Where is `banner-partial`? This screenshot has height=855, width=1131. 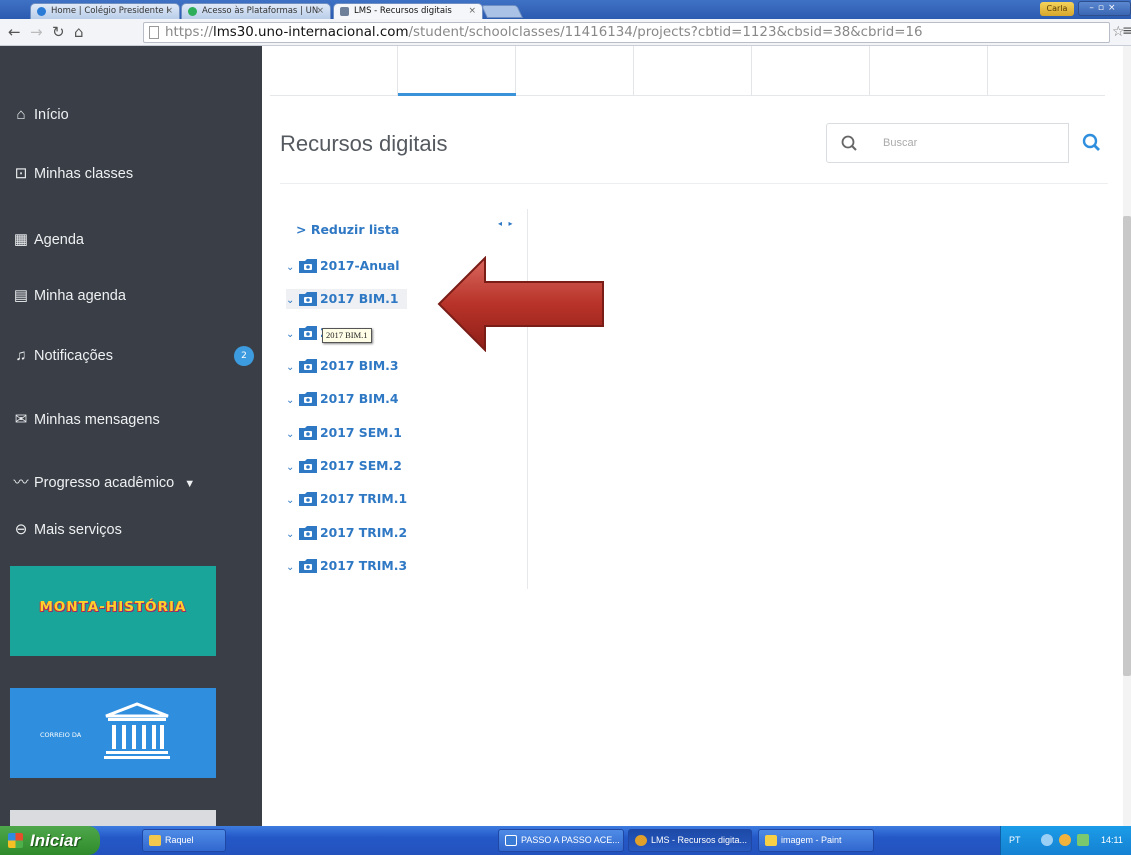 banner-partial is located at coordinates (113, 818).